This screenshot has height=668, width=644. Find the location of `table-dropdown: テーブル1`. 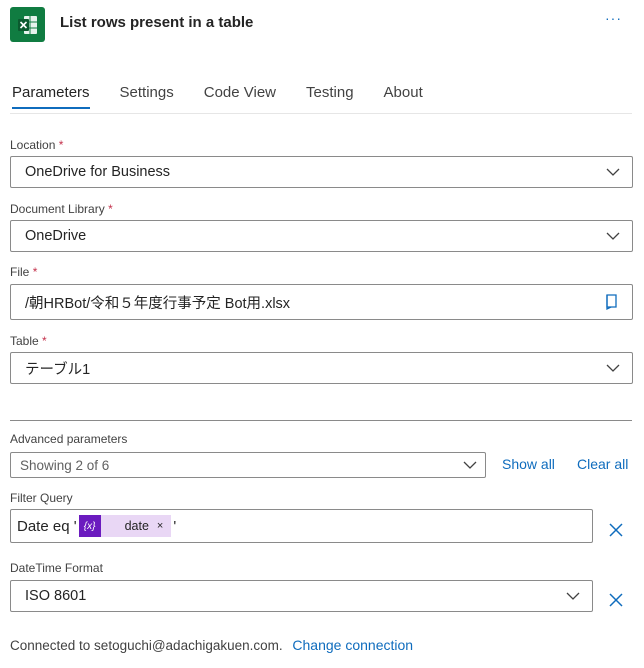

table-dropdown: テーブル1 is located at coordinates (321, 368).